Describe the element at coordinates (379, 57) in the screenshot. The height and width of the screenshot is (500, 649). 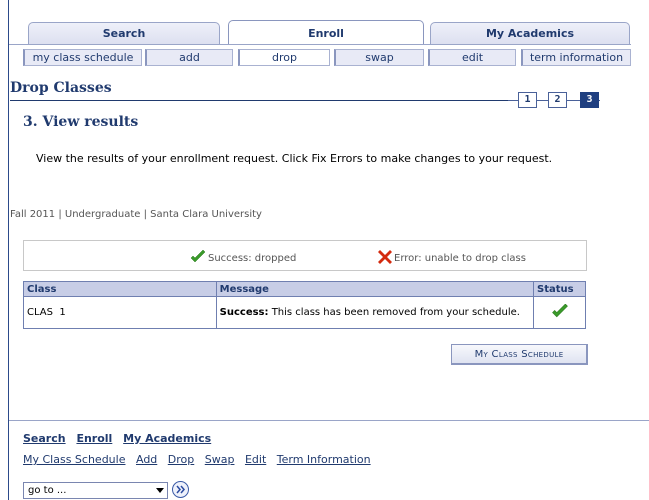
I see `subtab-swap: swap` at that location.